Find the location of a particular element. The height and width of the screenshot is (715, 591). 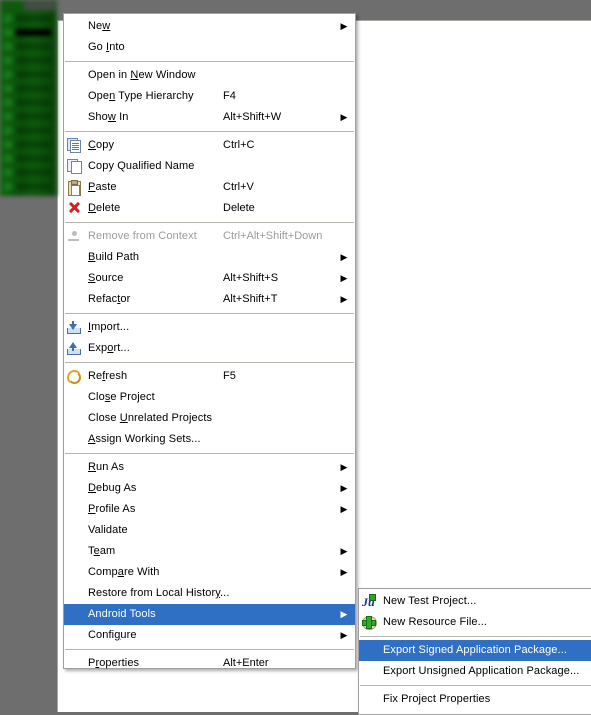

menu-item-team: Team ▶ is located at coordinates (209, 551).